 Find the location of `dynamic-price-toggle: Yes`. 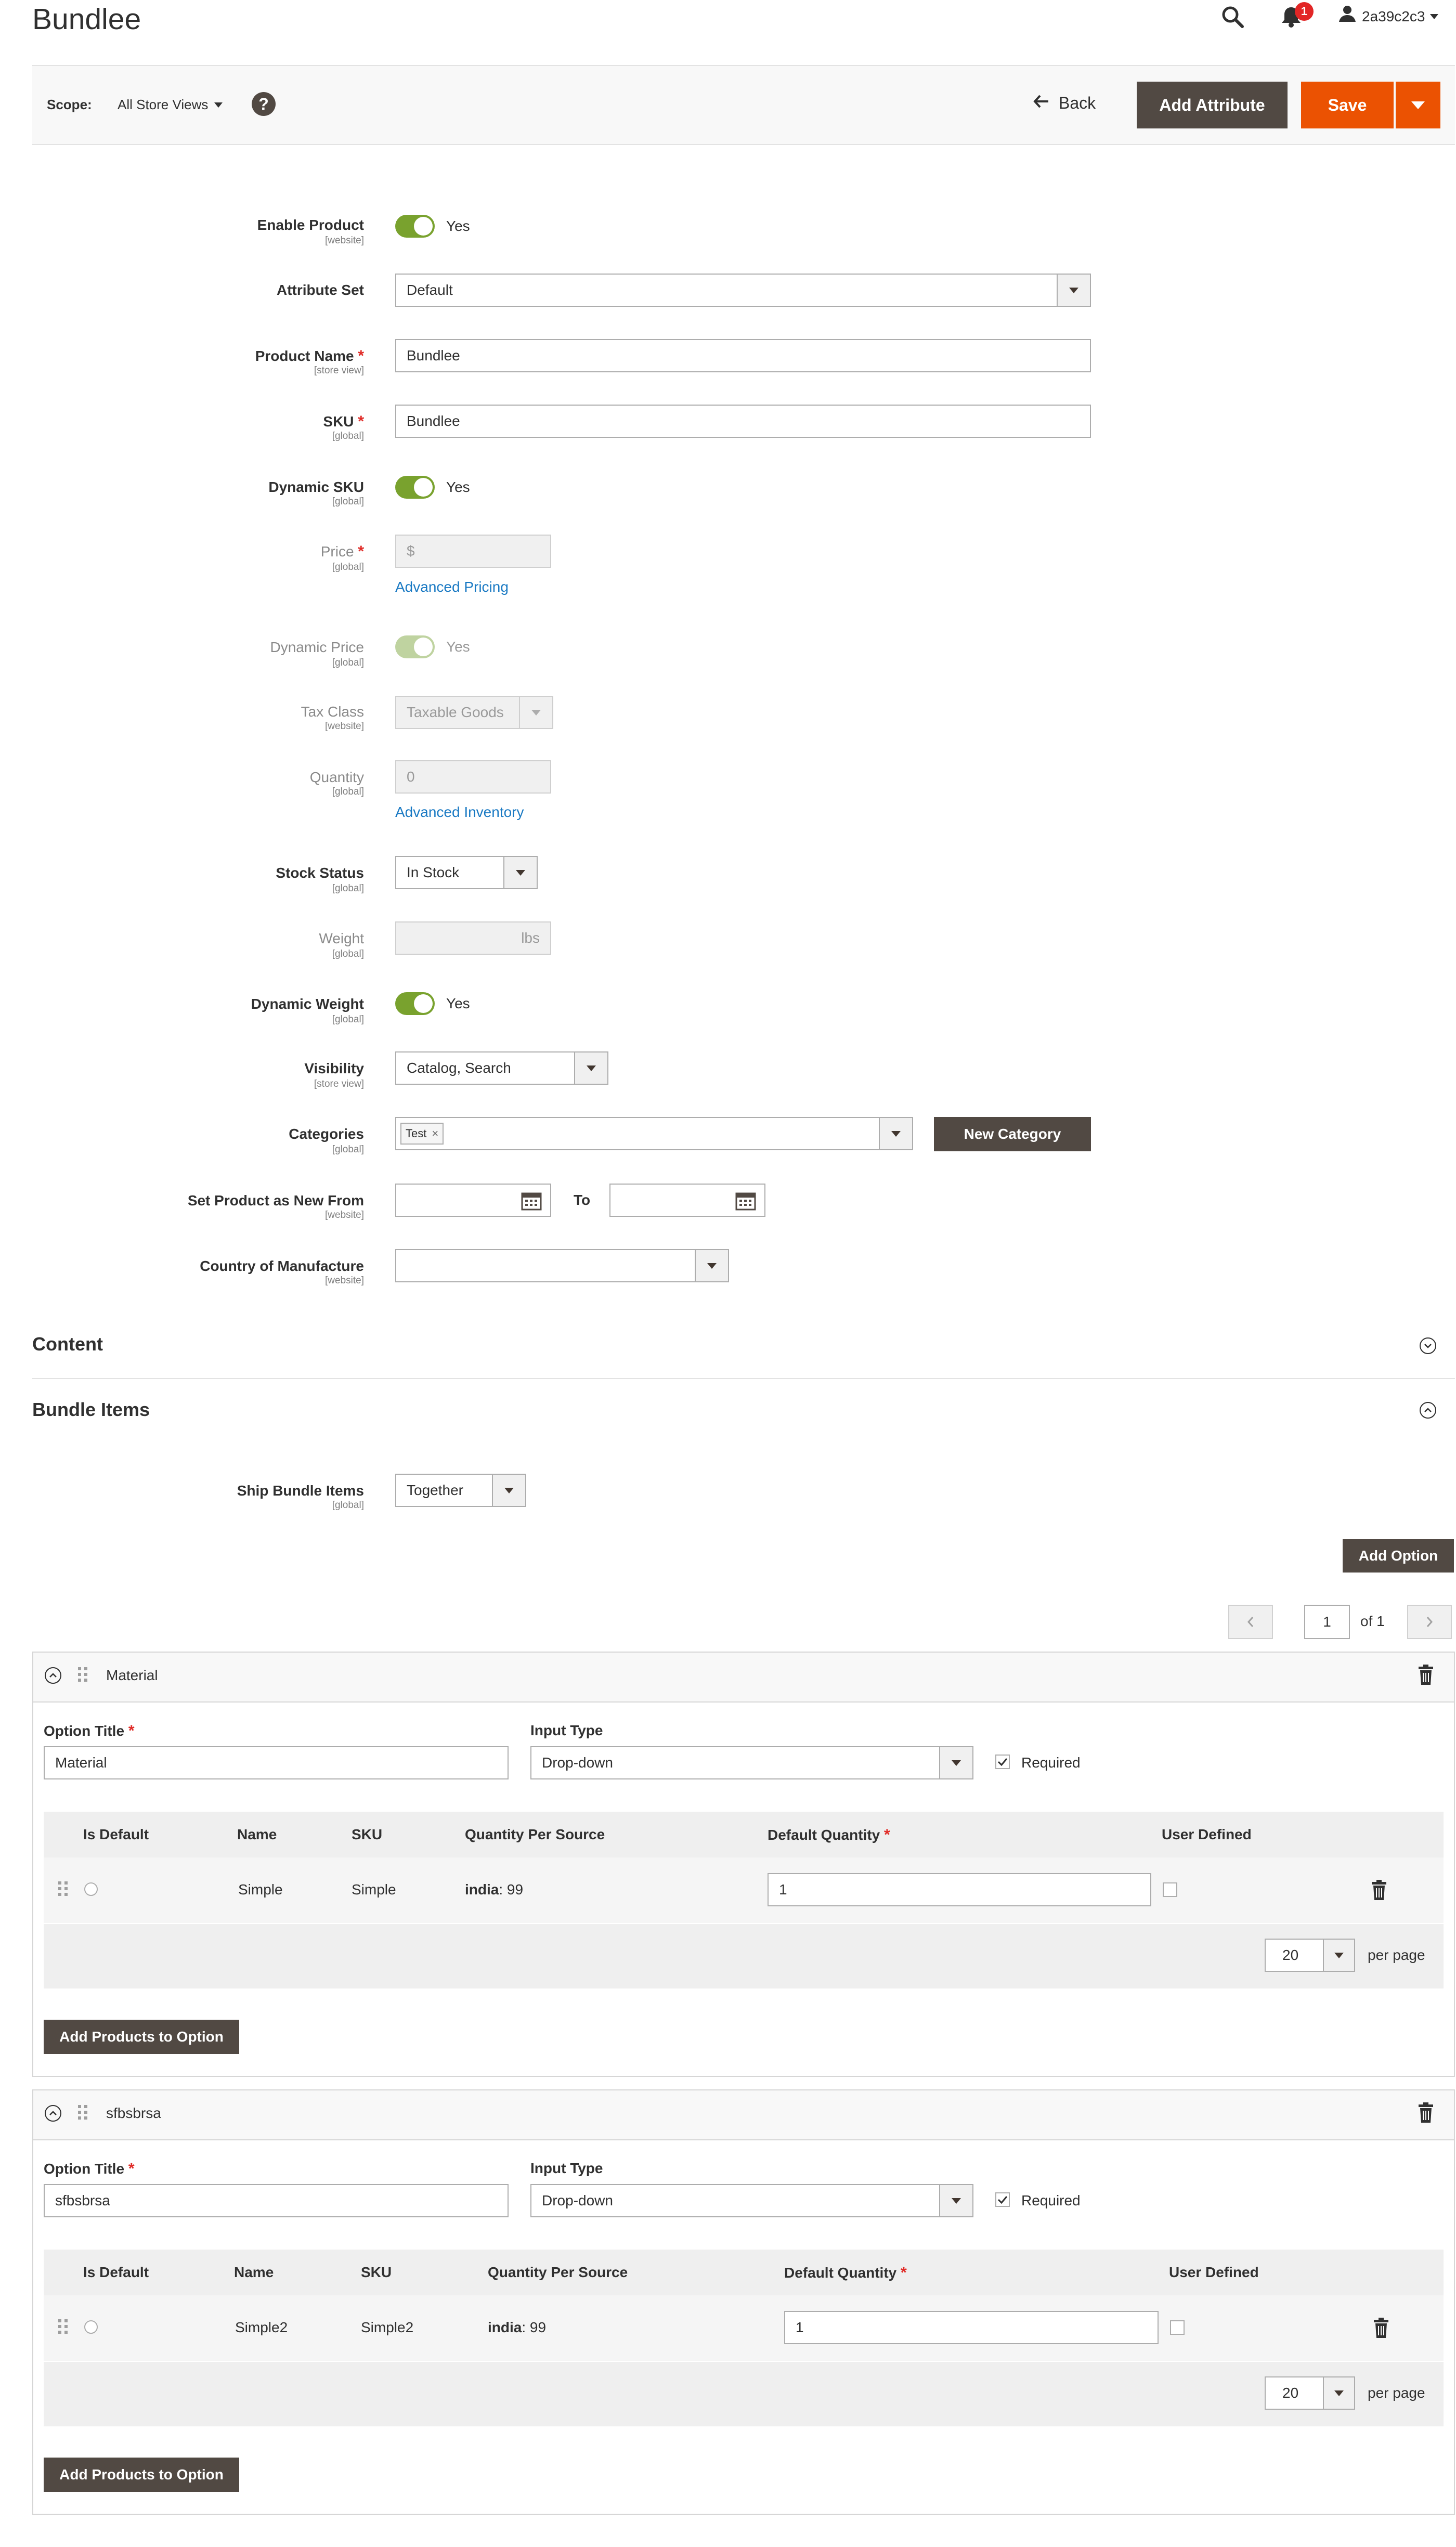

dynamic-price-toggle: Yes is located at coordinates (433, 647).